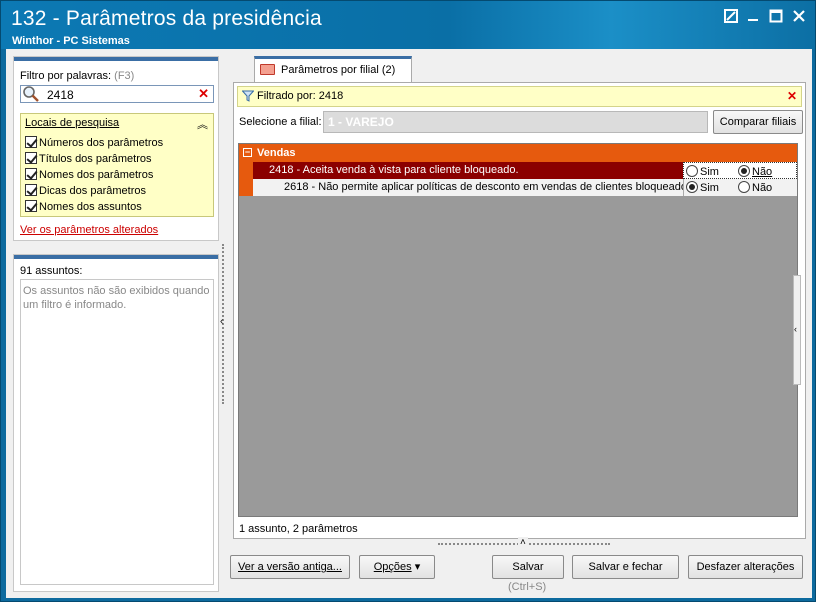 The height and width of the screenshot is (602, 816). I want to click on filter-status-text: Filtrado por: 2418, so click(300, 96).